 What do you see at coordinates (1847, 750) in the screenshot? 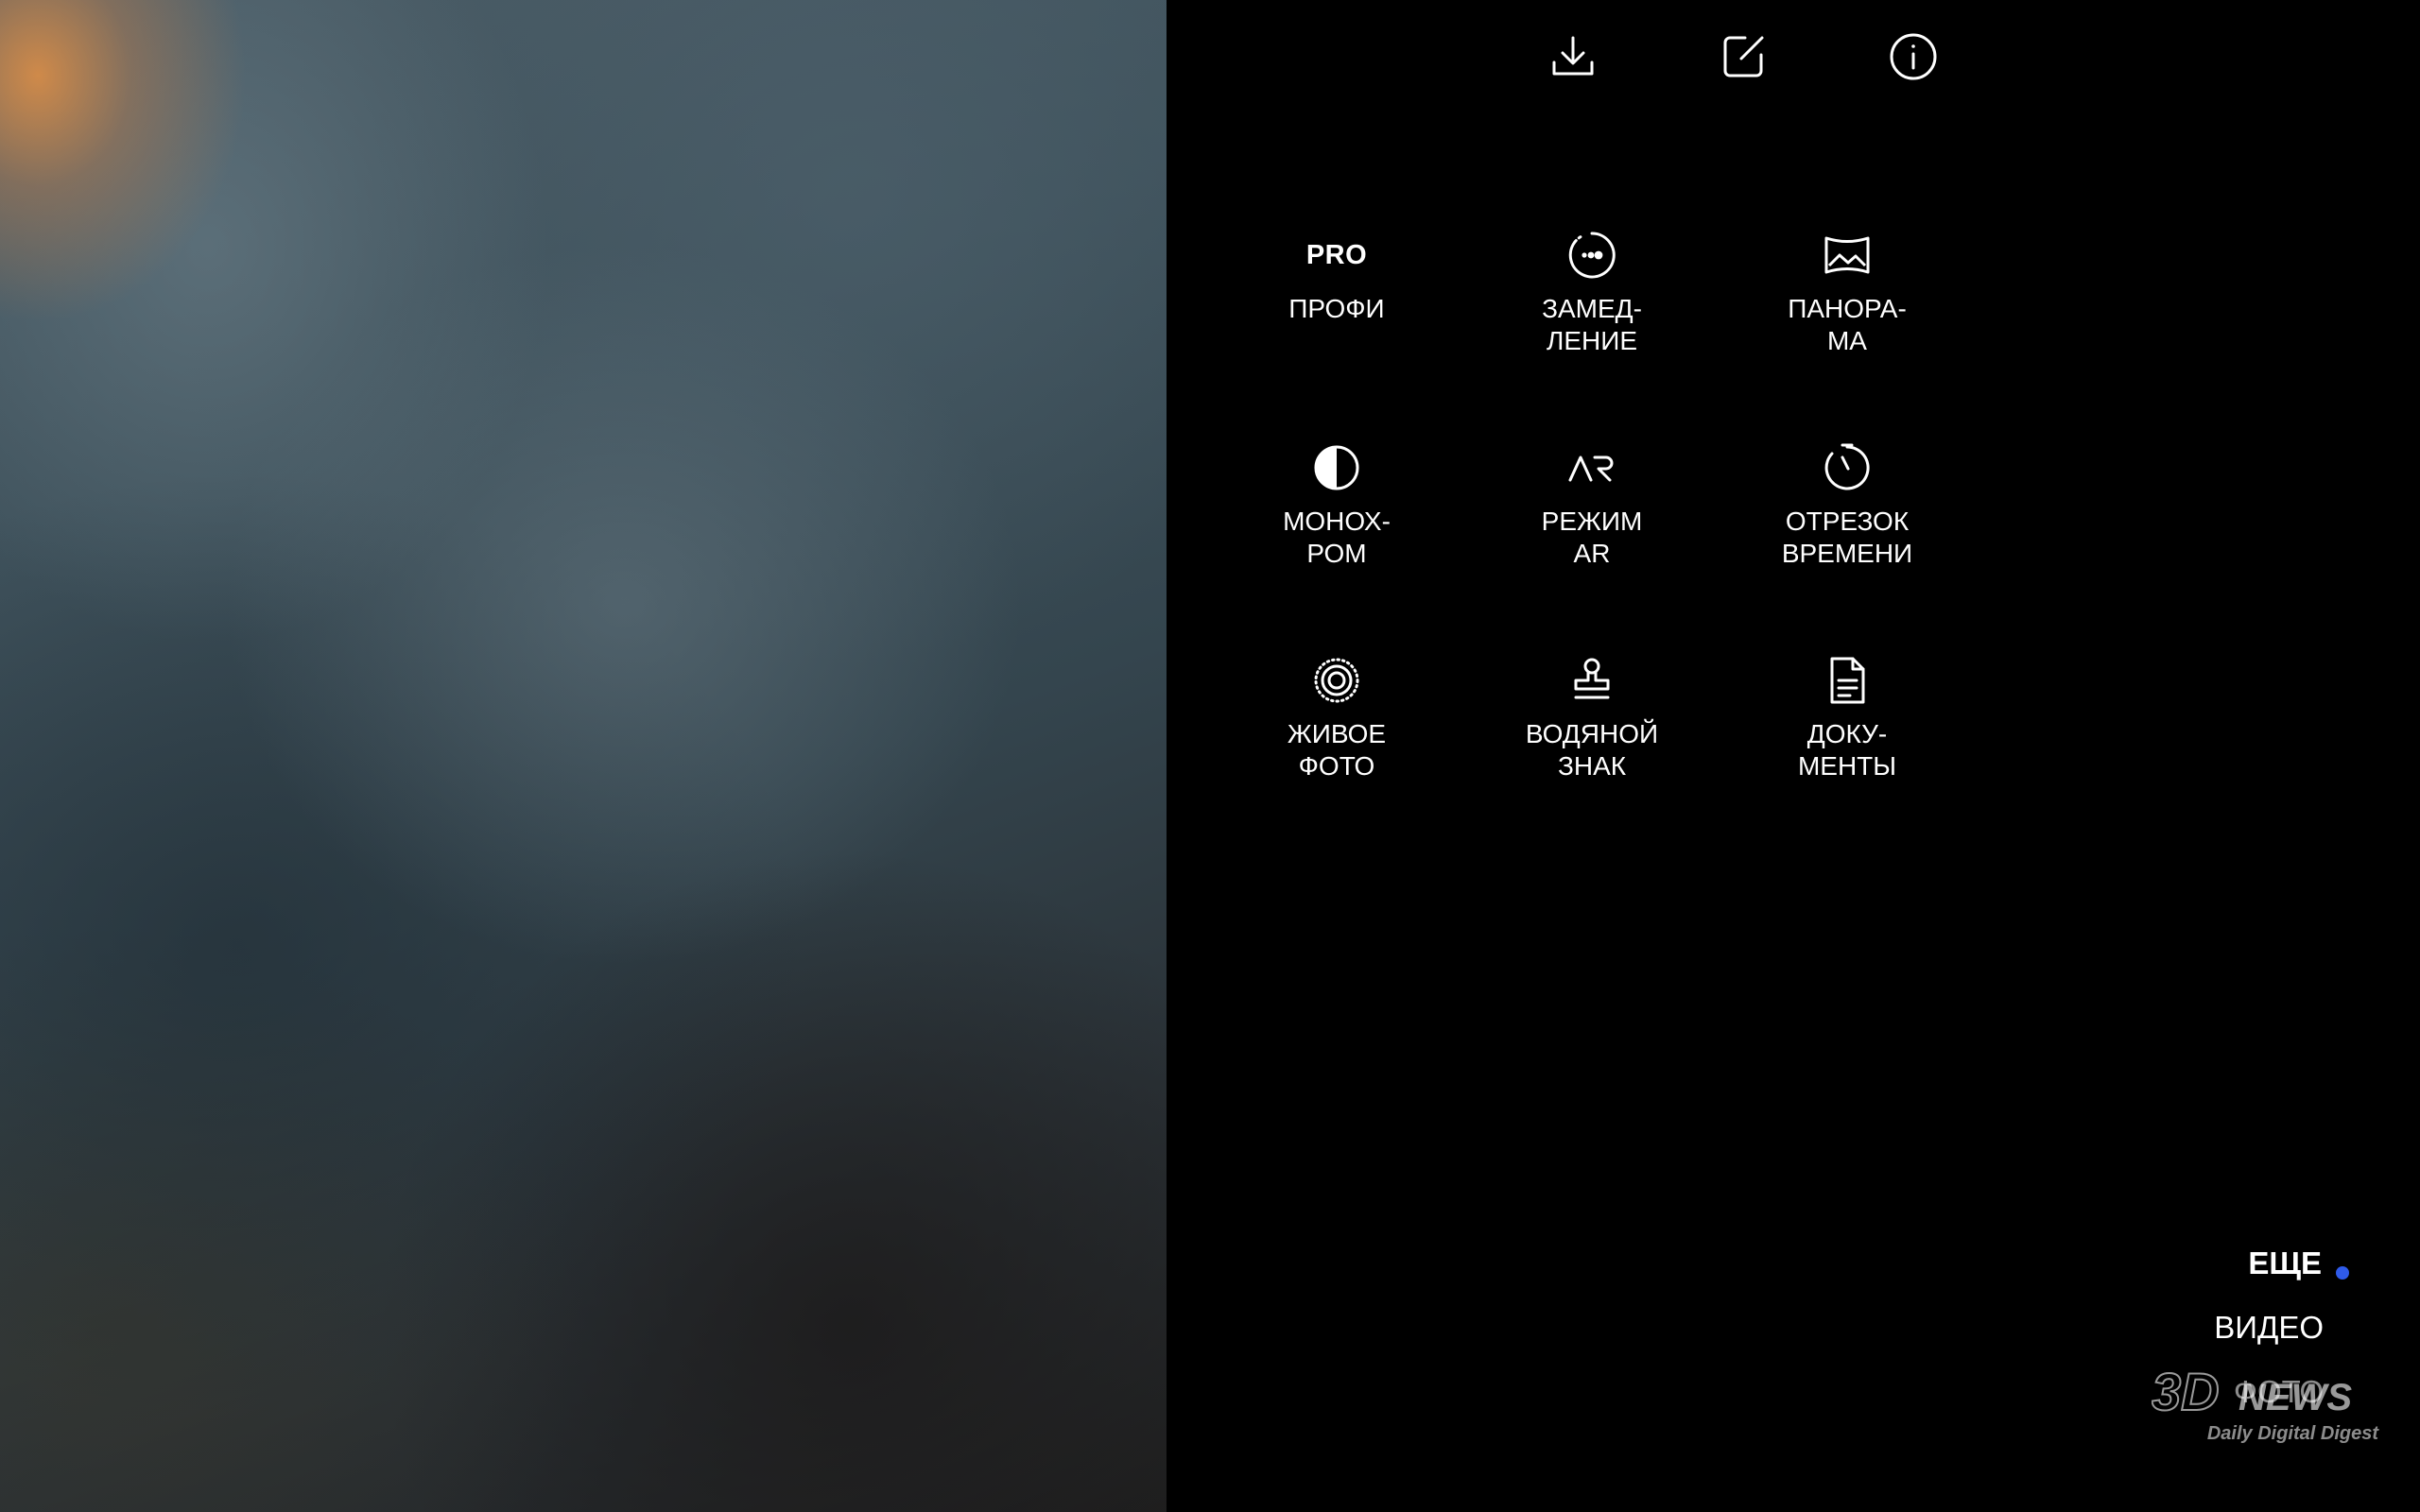
I see `mode-label: ДОКУ- МЕНТЫ` at bounding box center [1847, 750].